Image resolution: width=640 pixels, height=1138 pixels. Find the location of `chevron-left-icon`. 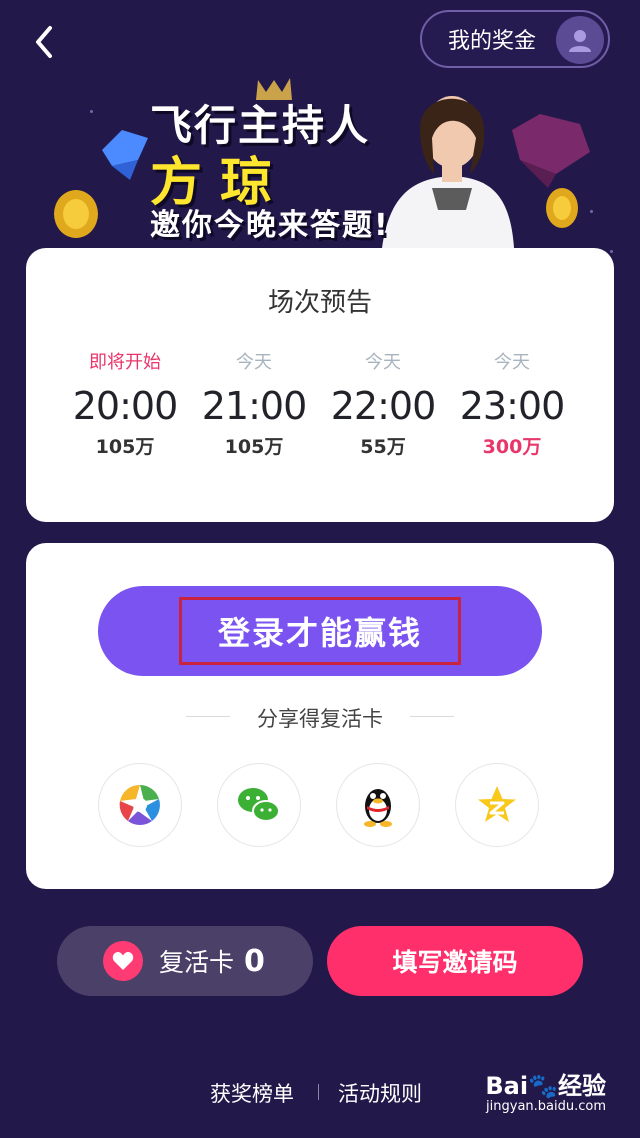

chevron-left-icon is located at coordinates (44, 42).